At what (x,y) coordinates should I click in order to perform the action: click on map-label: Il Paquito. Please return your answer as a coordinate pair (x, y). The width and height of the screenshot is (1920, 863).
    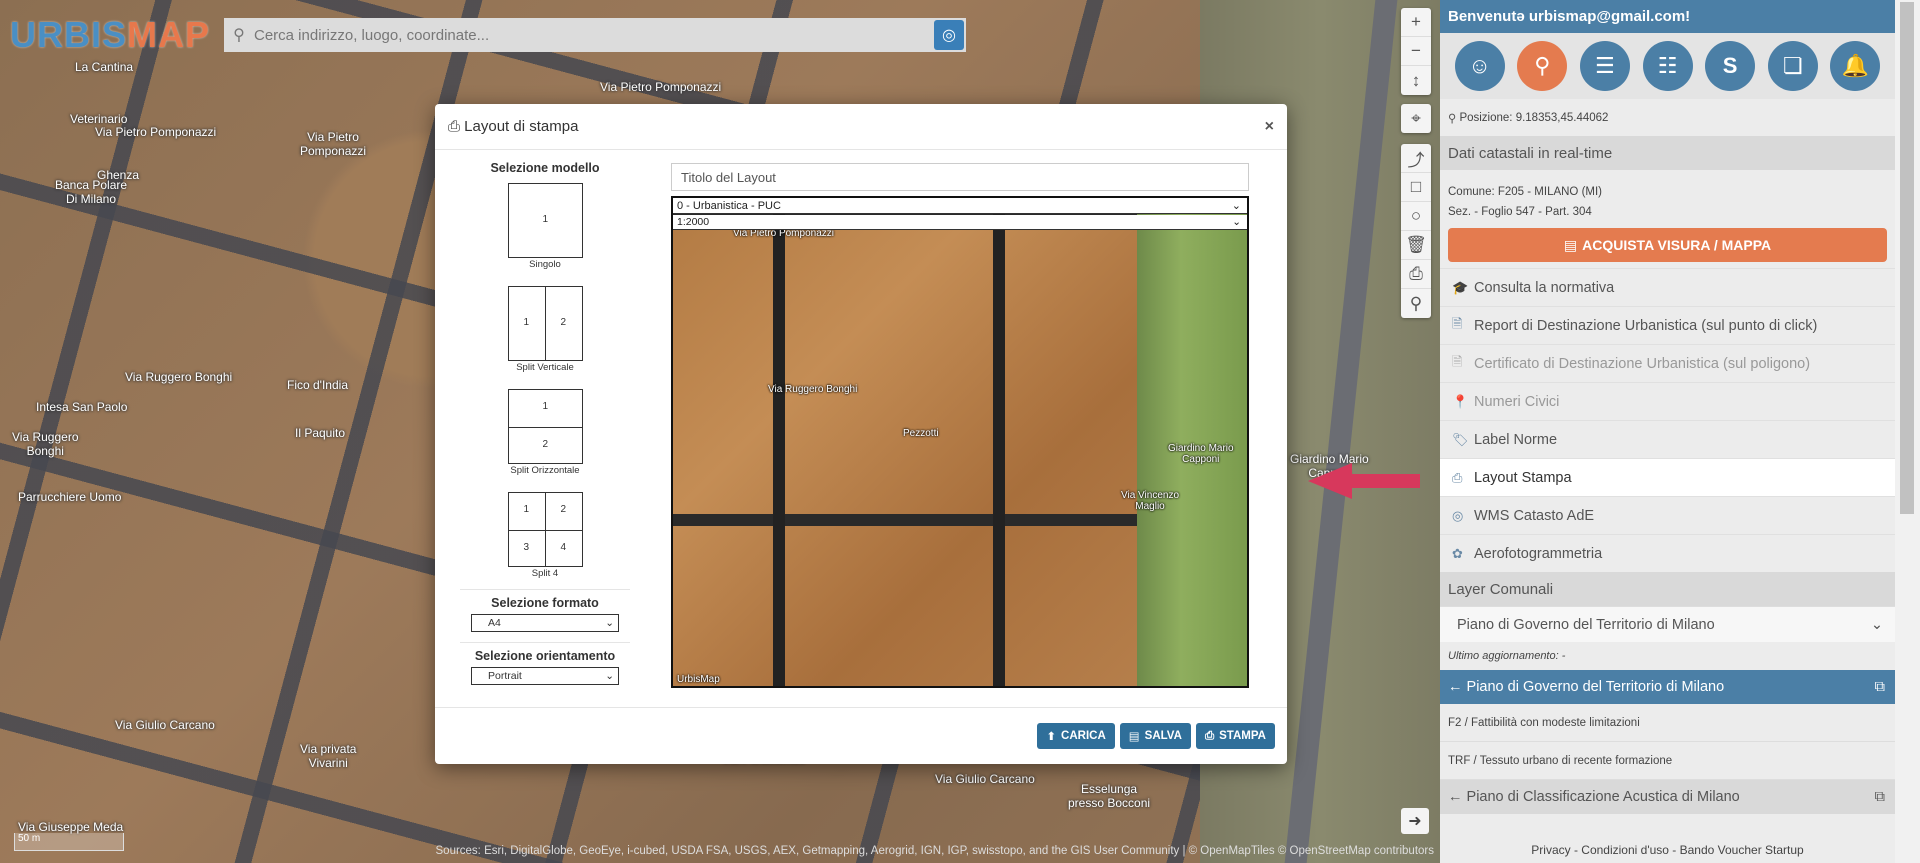
    Looking at the image, I should click on (320, 433).